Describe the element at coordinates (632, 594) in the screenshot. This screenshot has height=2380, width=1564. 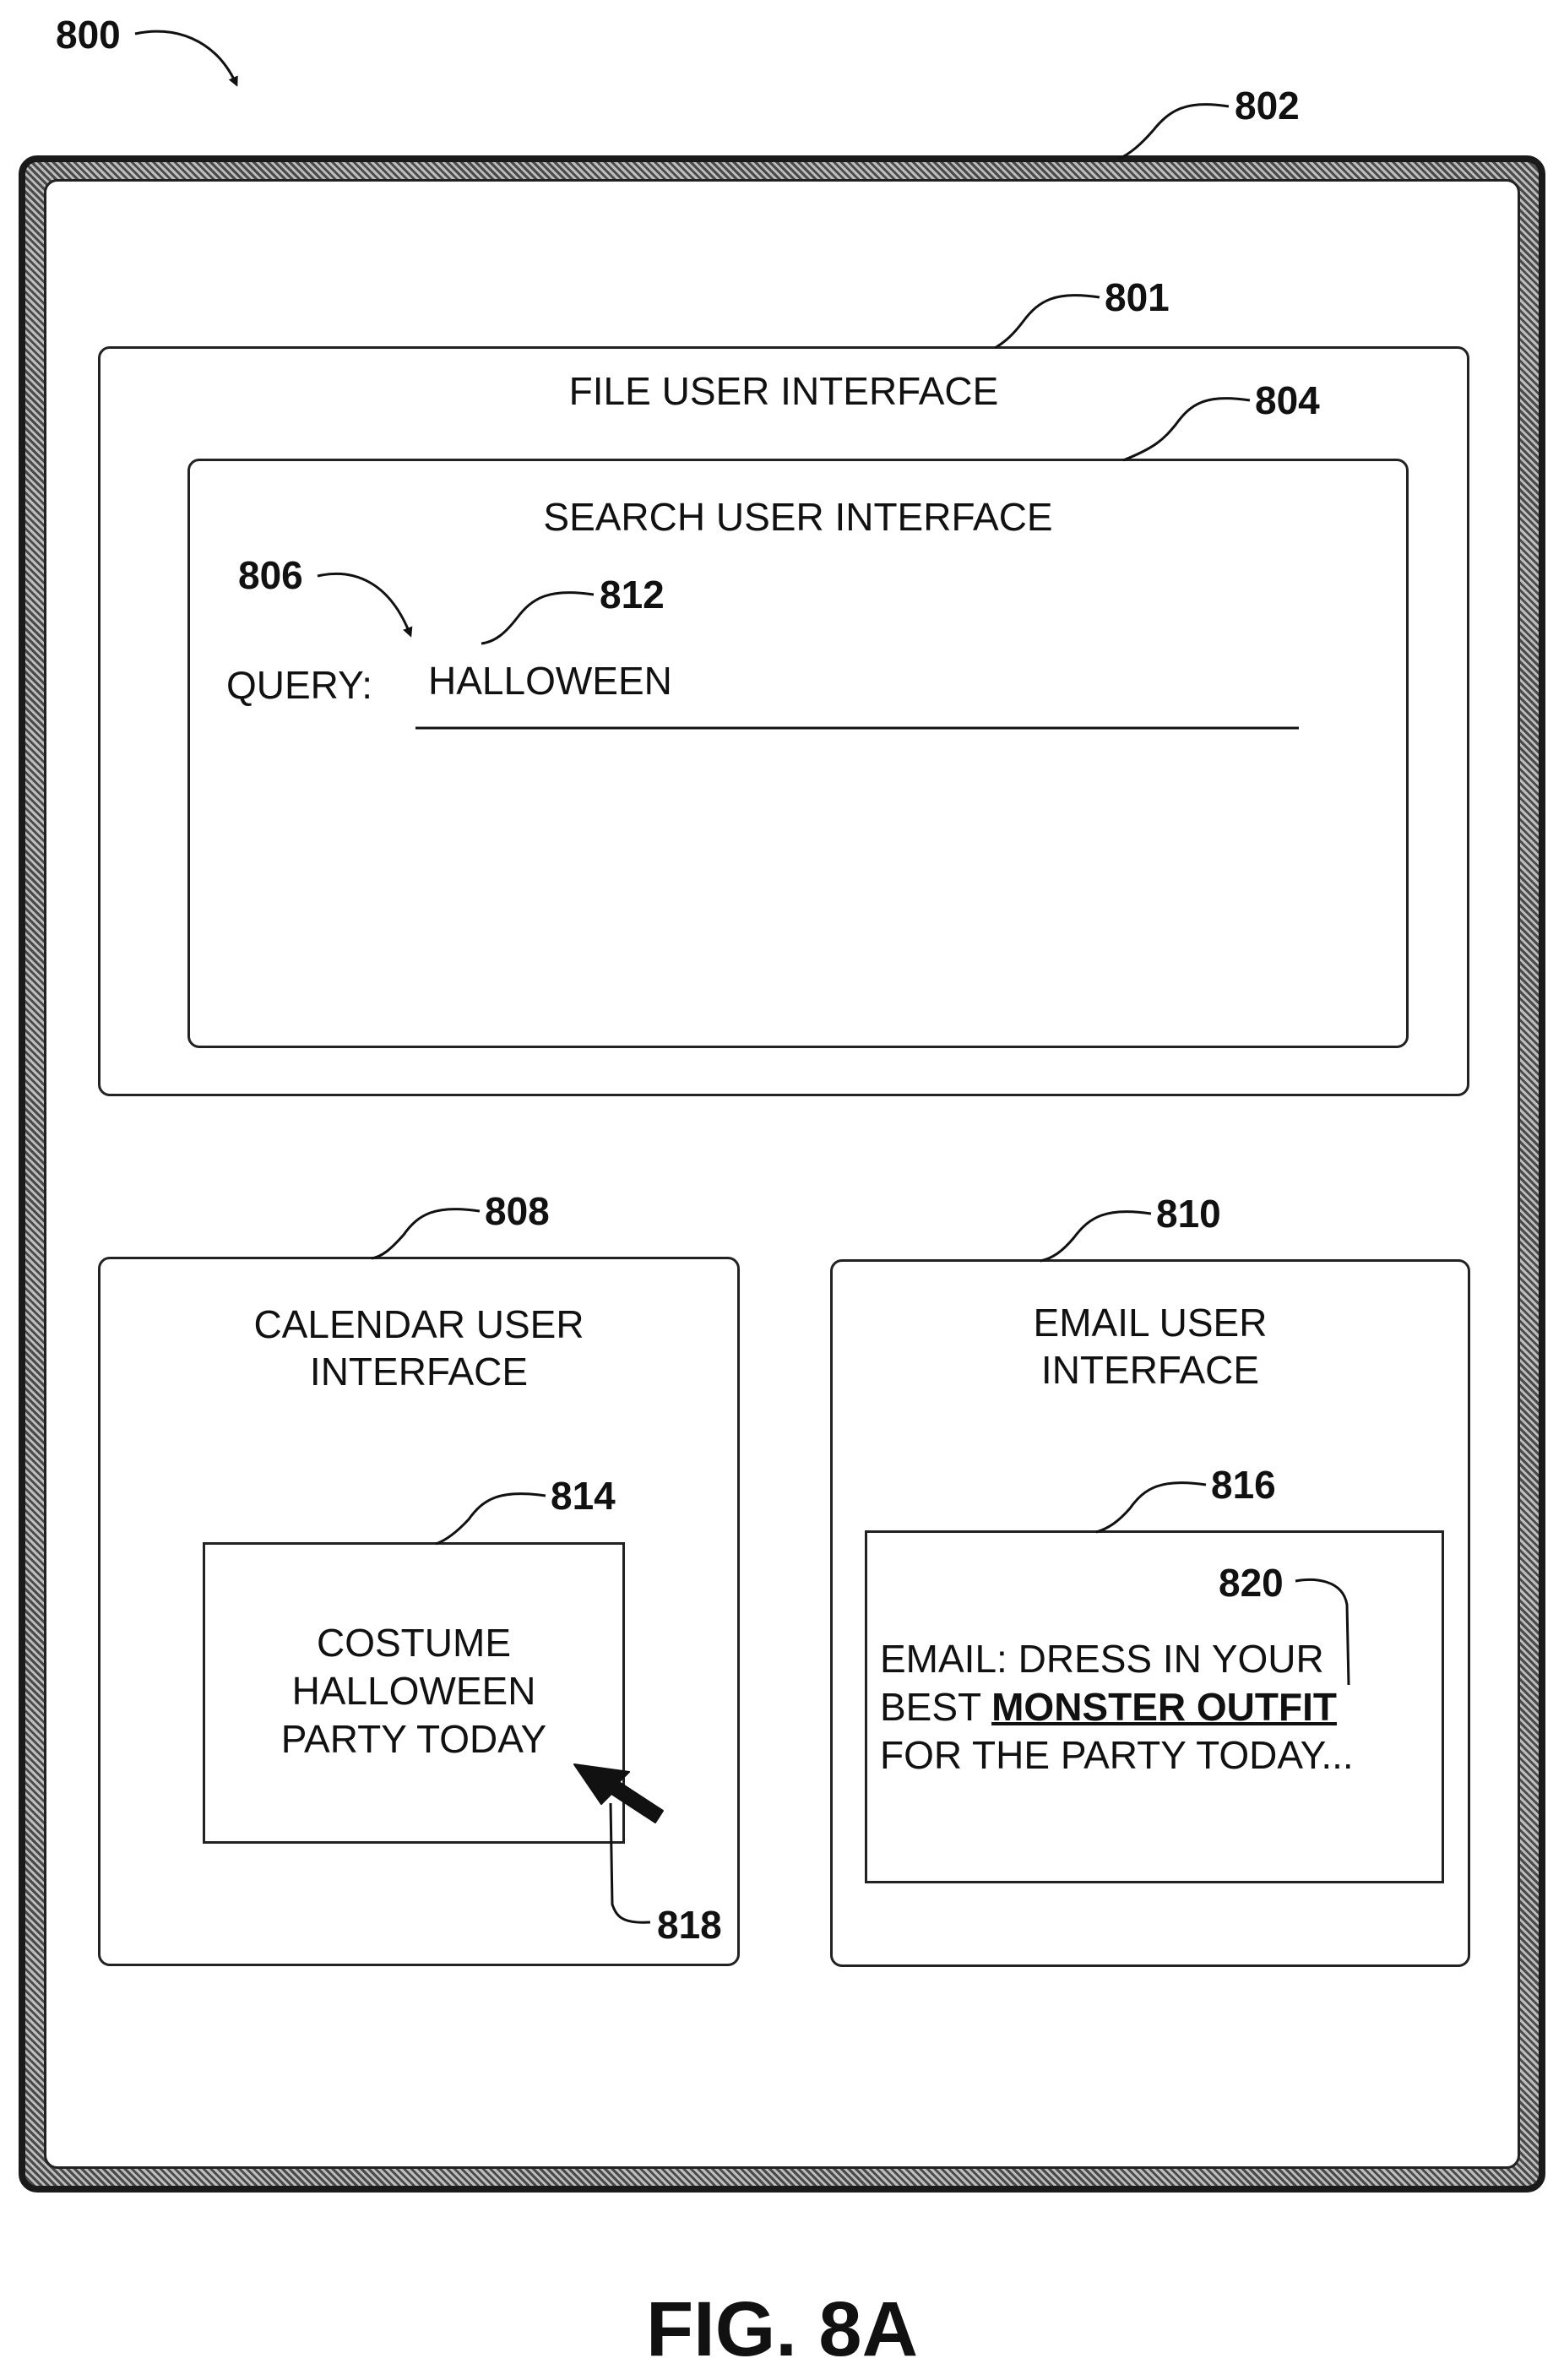
I see `ref-812: 812` at that location.